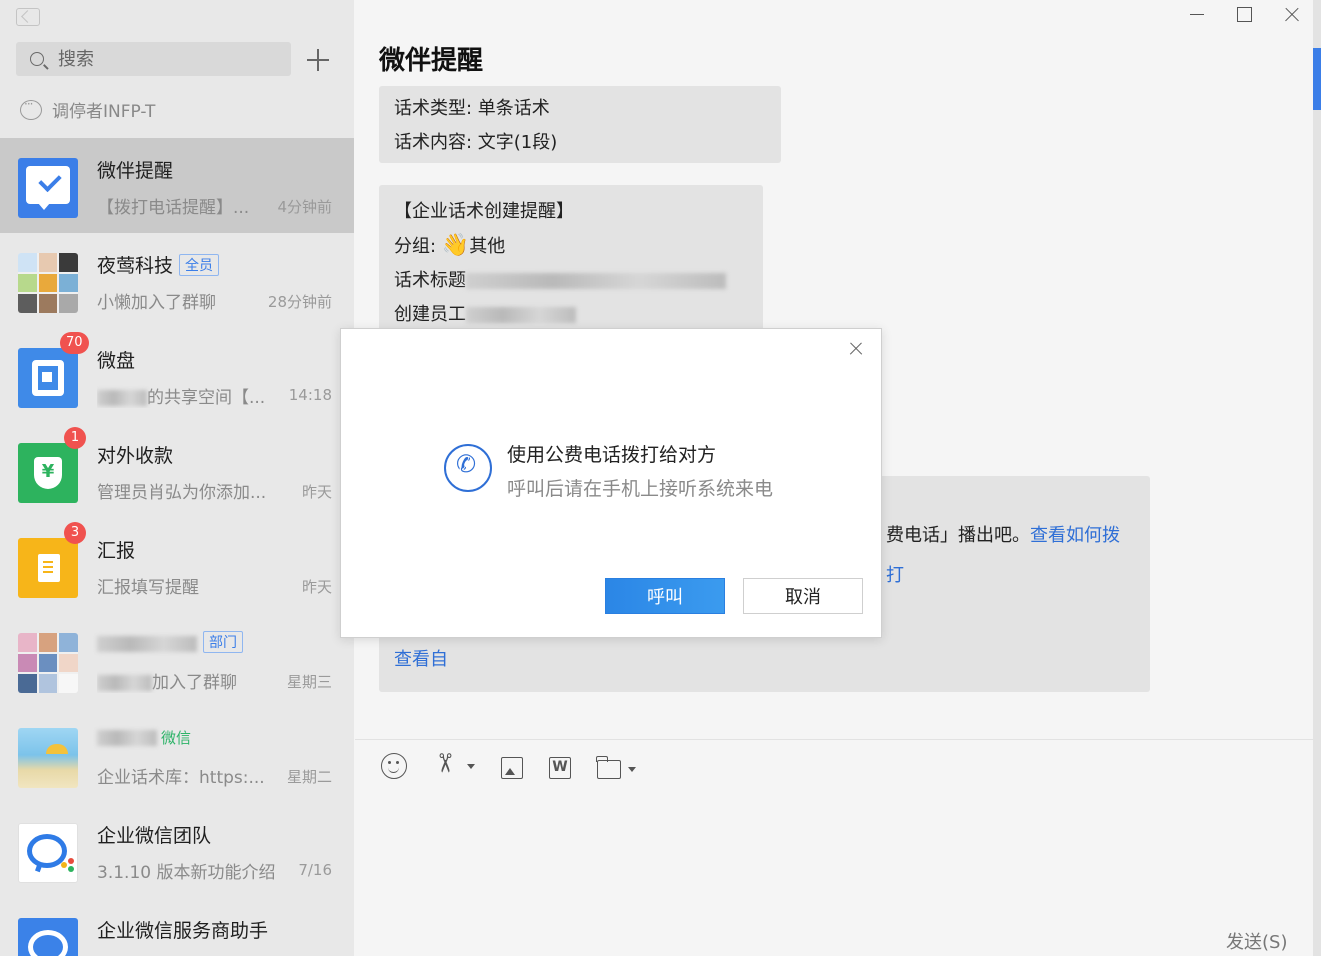 The height and width of the screenshot is (956, 1321). What do you see at coordinates (48, 853) in the screenshot?
I see `wecom-logo-icon` at bounding box center [48, 853].